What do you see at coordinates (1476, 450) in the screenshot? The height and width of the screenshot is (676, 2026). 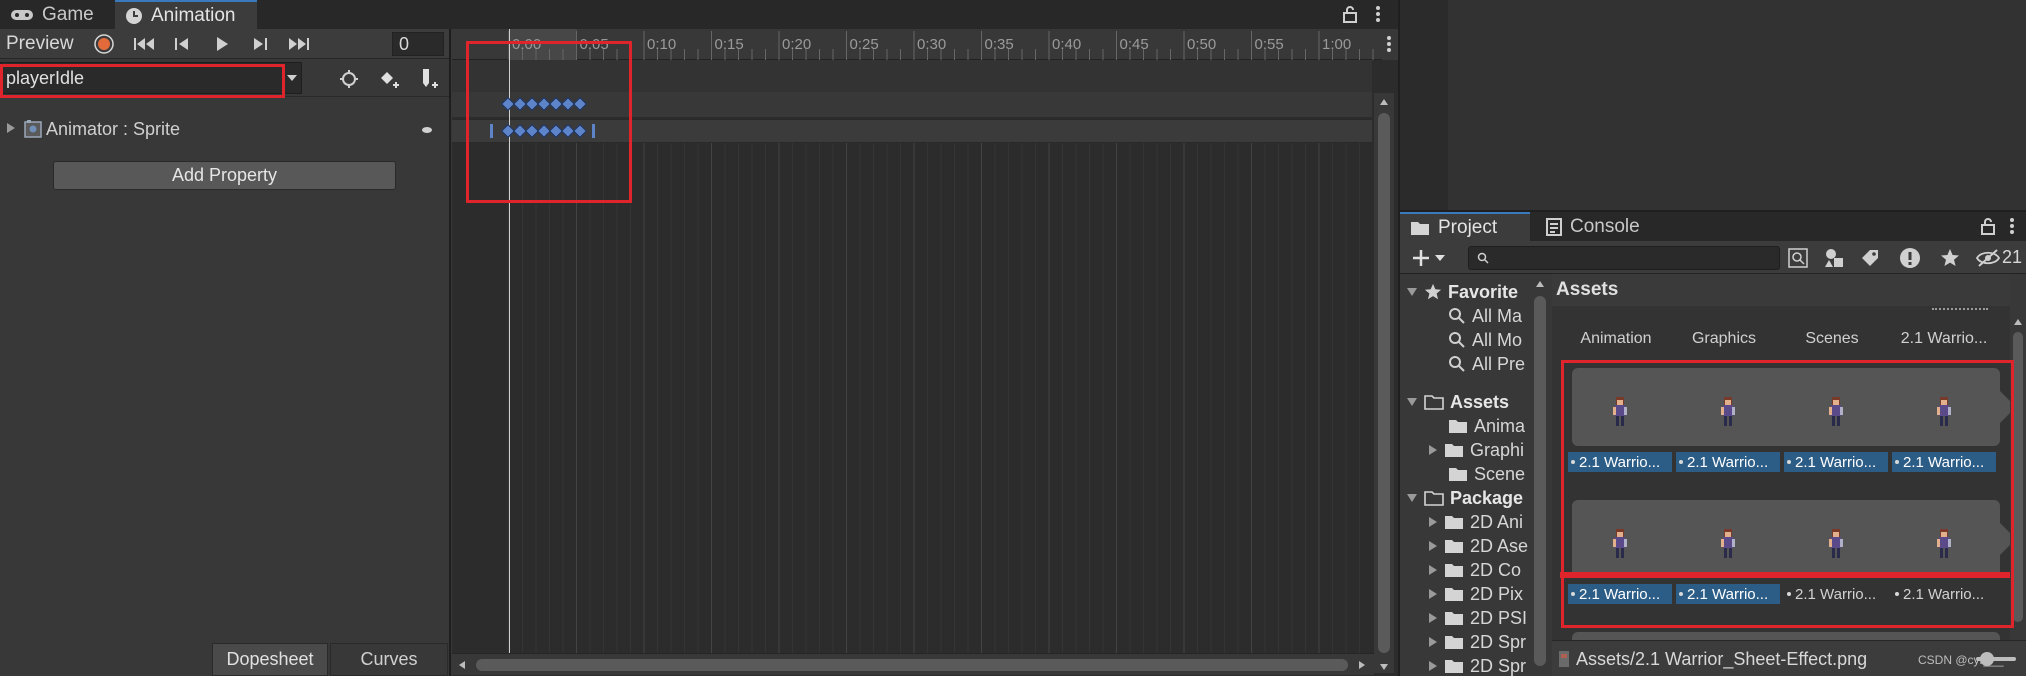 I see `tree-item-folder: Graphi` at bounding box center [1476, 450].